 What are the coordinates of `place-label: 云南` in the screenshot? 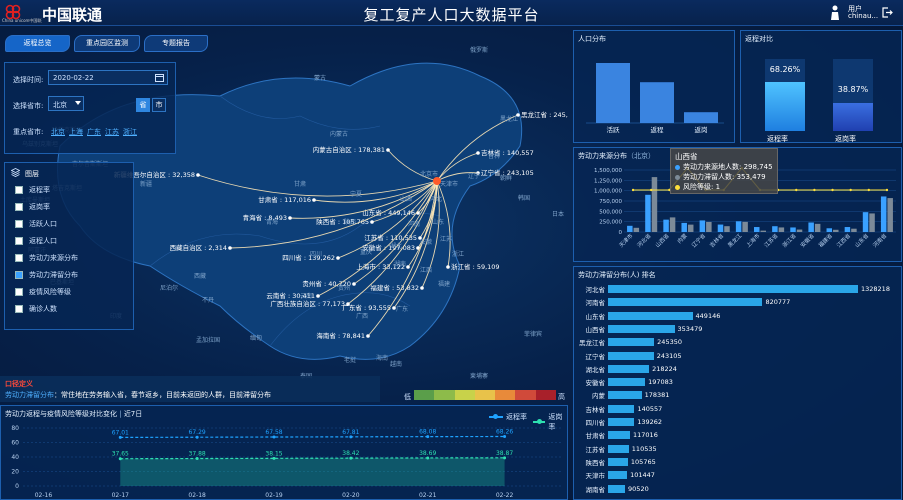 It's located at (306, 296).